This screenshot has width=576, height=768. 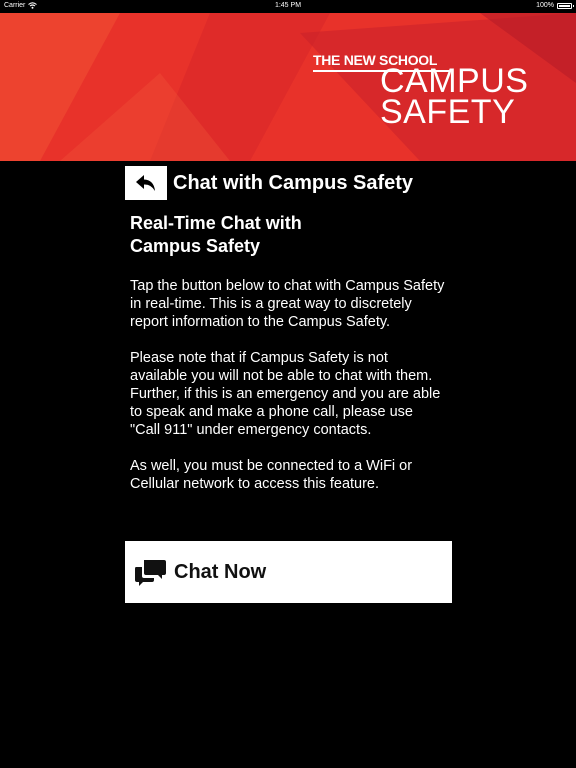 What do you see at coordinates (545, 5) in the screenshot?
I see `battery-percent: 100%` at bounding box center [545, 5].